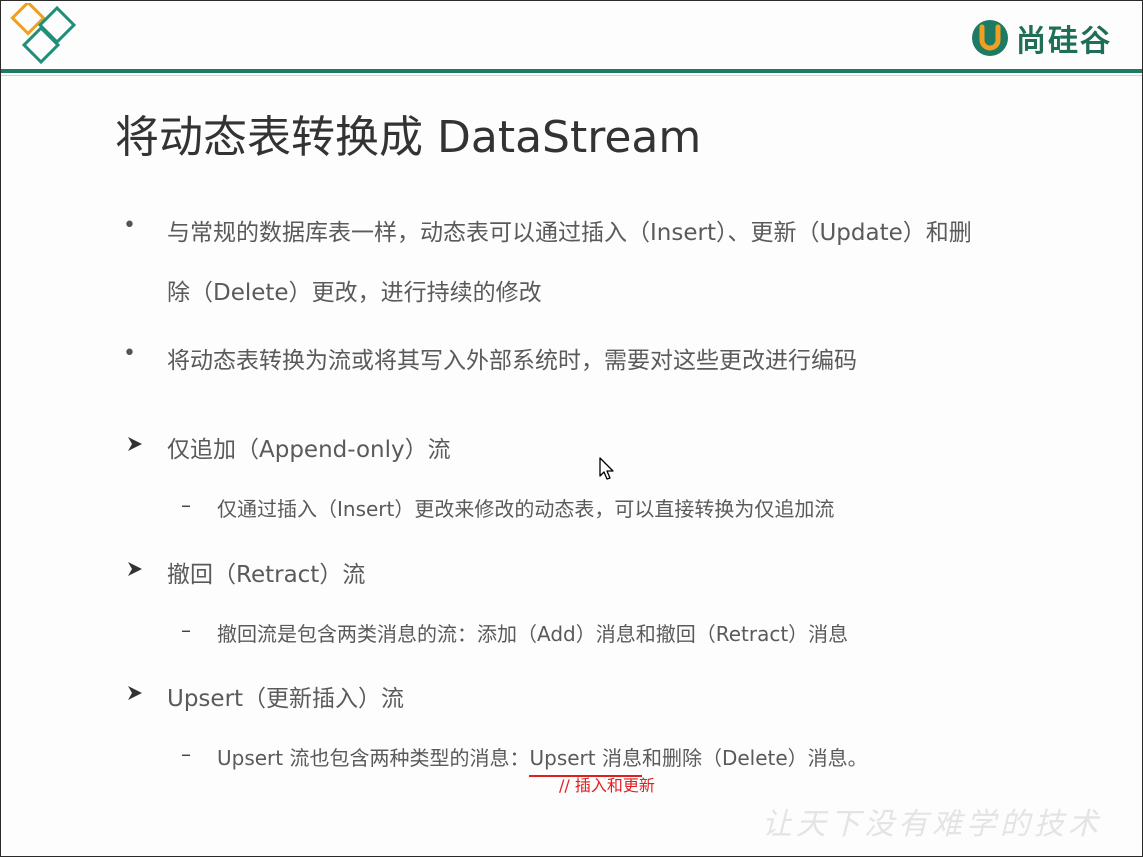 The width and height of the screenshot is (1143, 857). I want to click on mouse-cursor-icon, so click(606, 468).